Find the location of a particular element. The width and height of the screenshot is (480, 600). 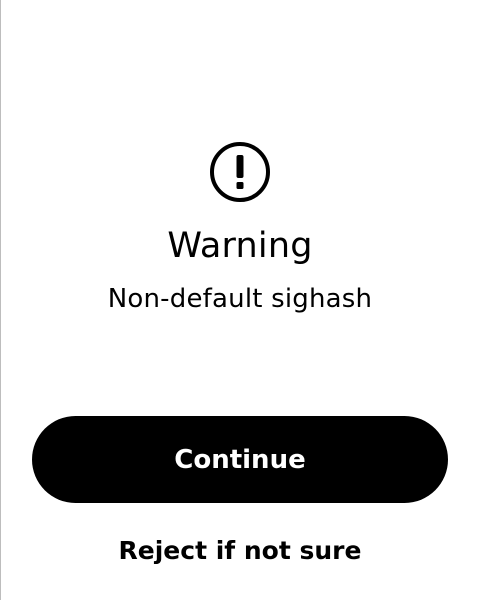

exclamation-circle-icon is located at coordinates (240, 172).